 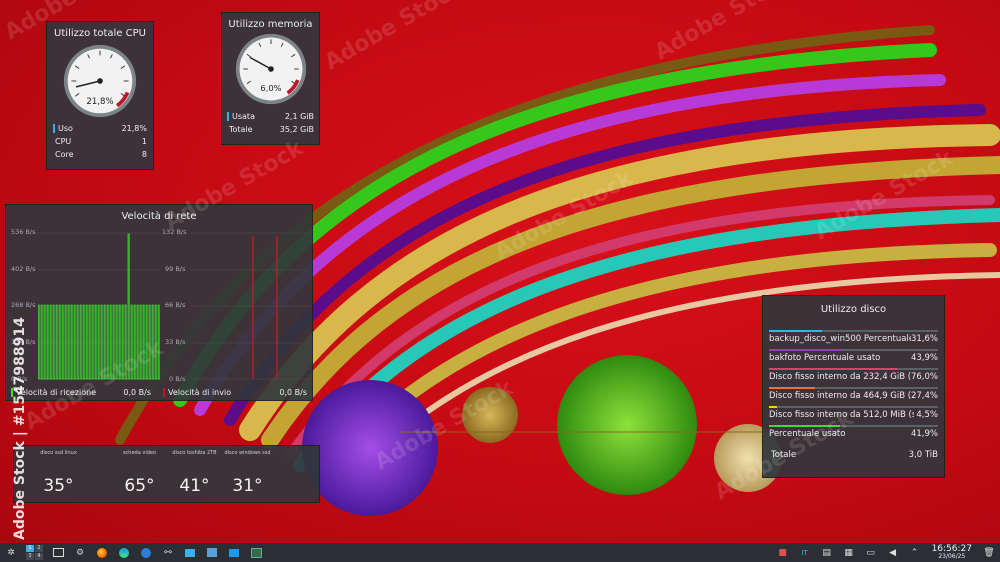 I want to click on network-tool-icon: ⚯, so click(x=168, y=553).